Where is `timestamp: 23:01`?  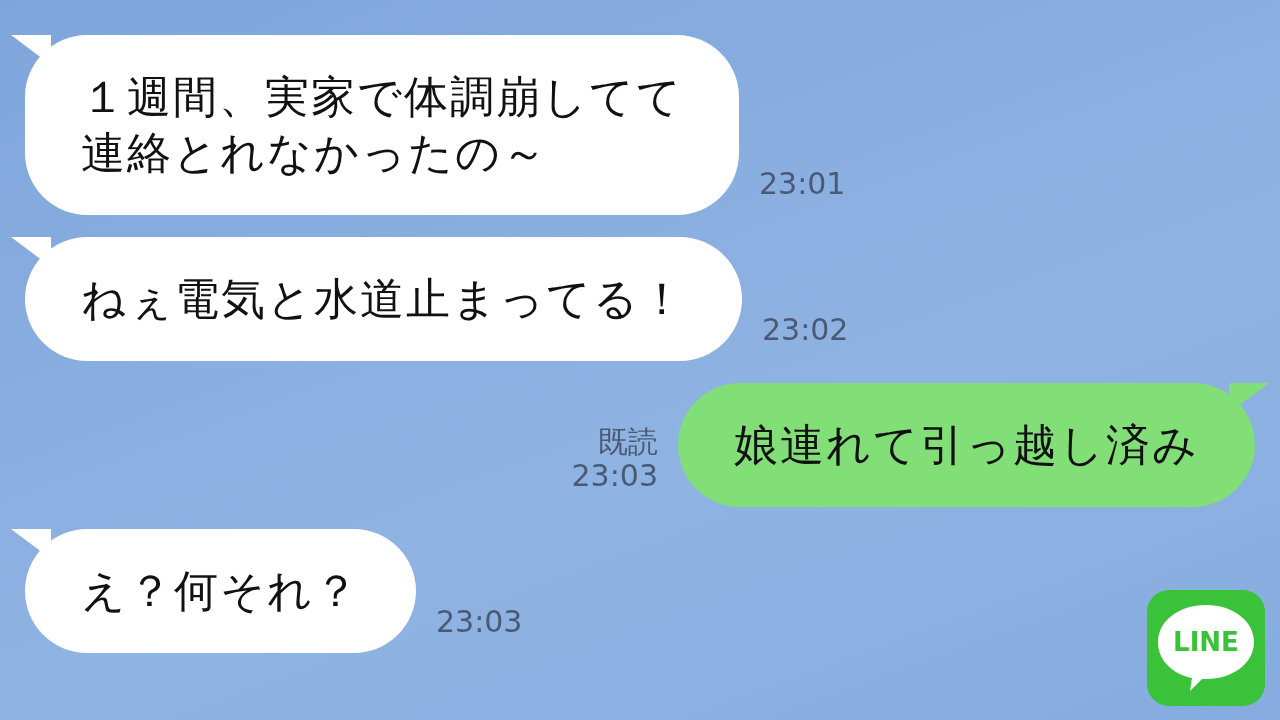 timestamp: 23:01 is located at coordinates (802, 184).